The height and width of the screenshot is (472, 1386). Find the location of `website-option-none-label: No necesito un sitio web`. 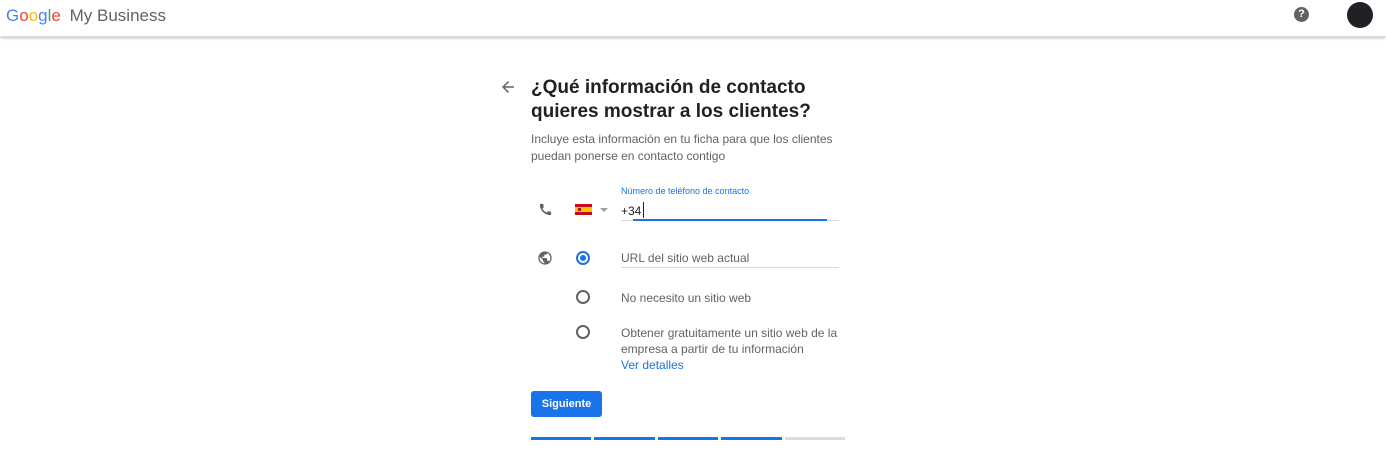

website-option-none-label: No necesito un sitio web is located at coordinates (686, 298).